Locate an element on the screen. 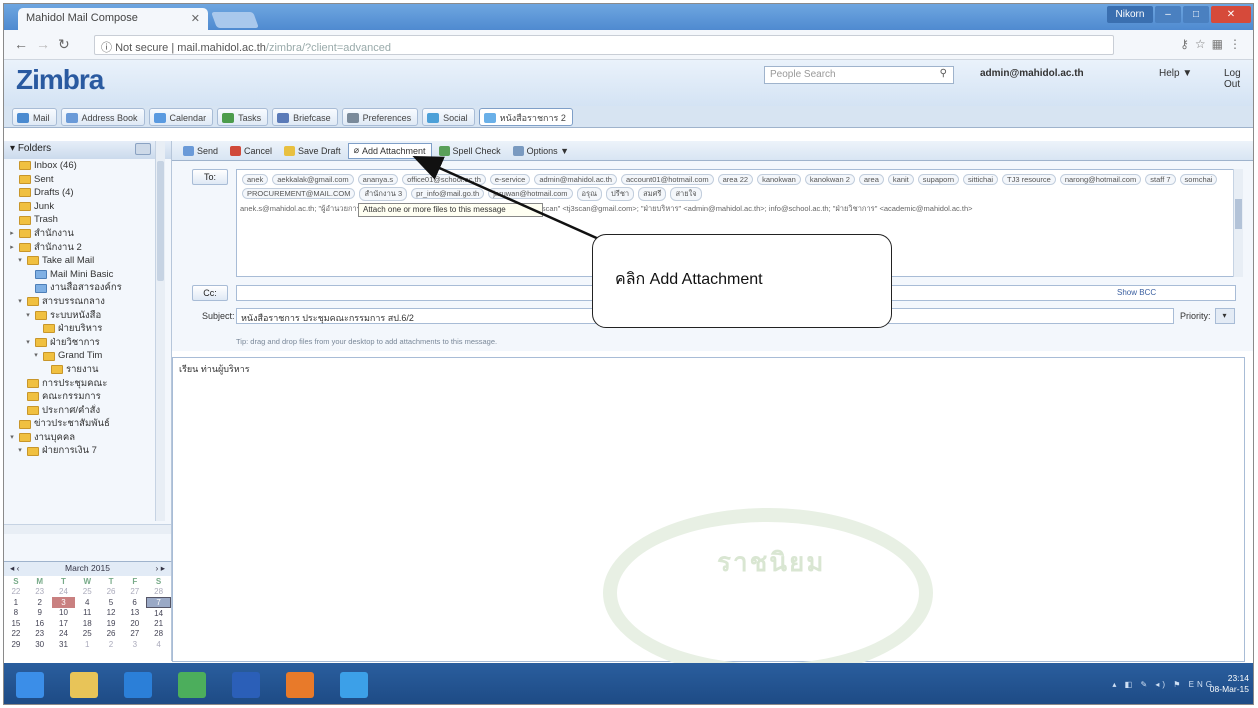  callout-text: คลิก Add Attachment is located at coordinates (689, 279).